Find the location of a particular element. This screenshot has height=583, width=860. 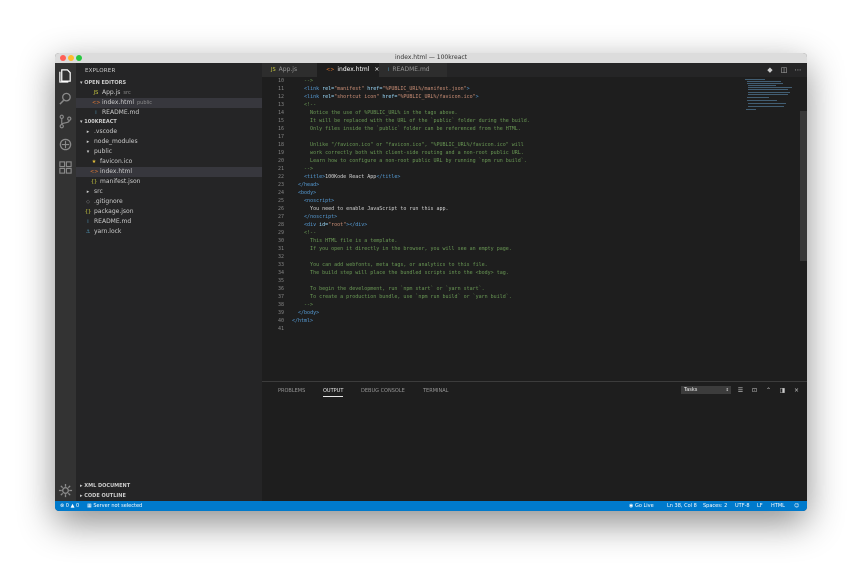

xml-document-header: ▸ XML DOCUMENT is located at coordinates (169, 486).